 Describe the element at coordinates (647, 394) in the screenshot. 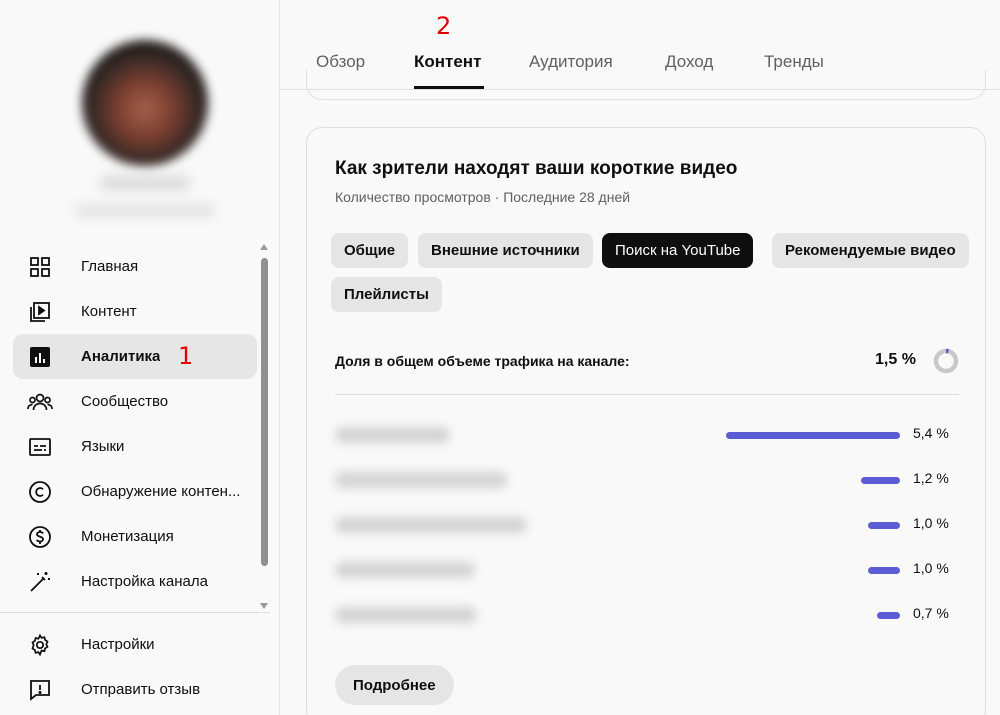

I see `divider` at that location.